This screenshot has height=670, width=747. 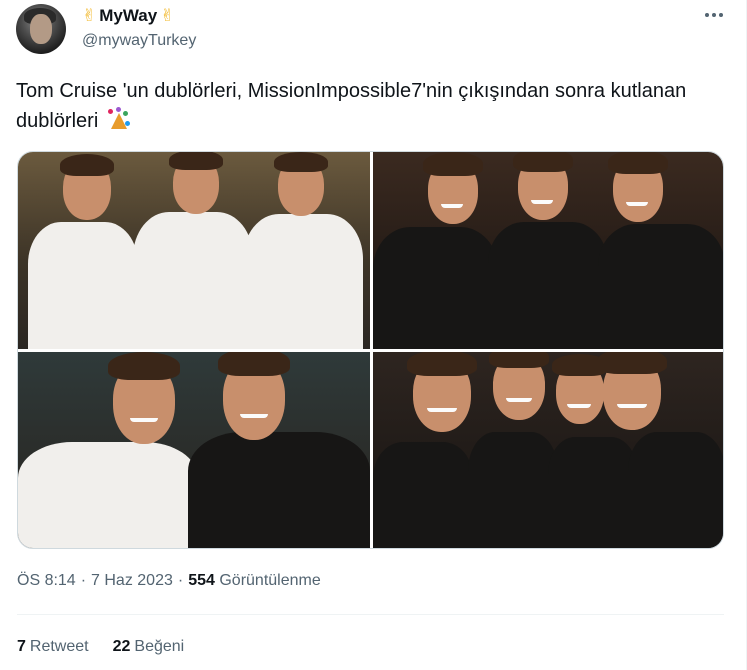 What do you see at coordinates (21, 646) in the screenshot?
I see `retweets-count: 7` at bounding box center [21, 646].